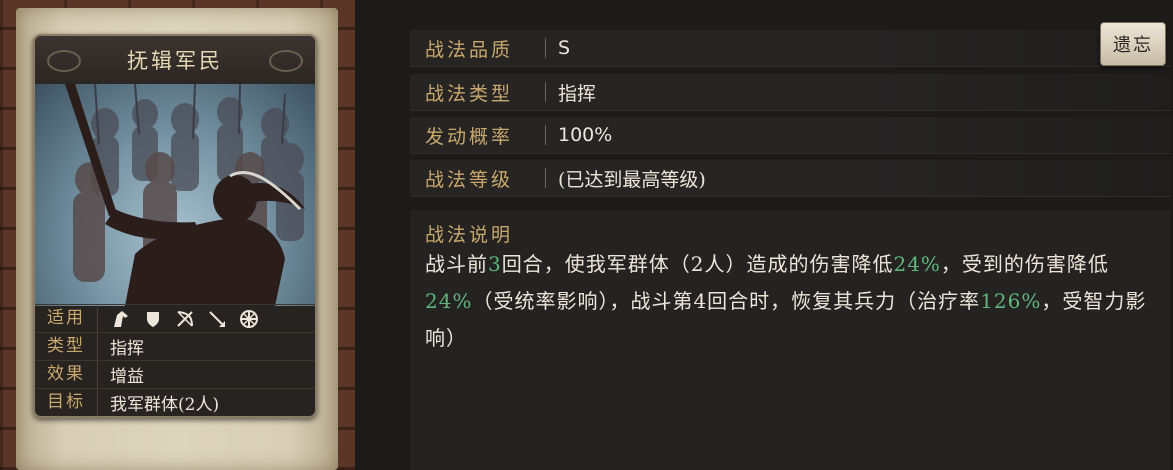 The width and height of the screenshot is (1173, 470). I want to click on description-segment: ，受到的伤害降低, so click(1024, 264).